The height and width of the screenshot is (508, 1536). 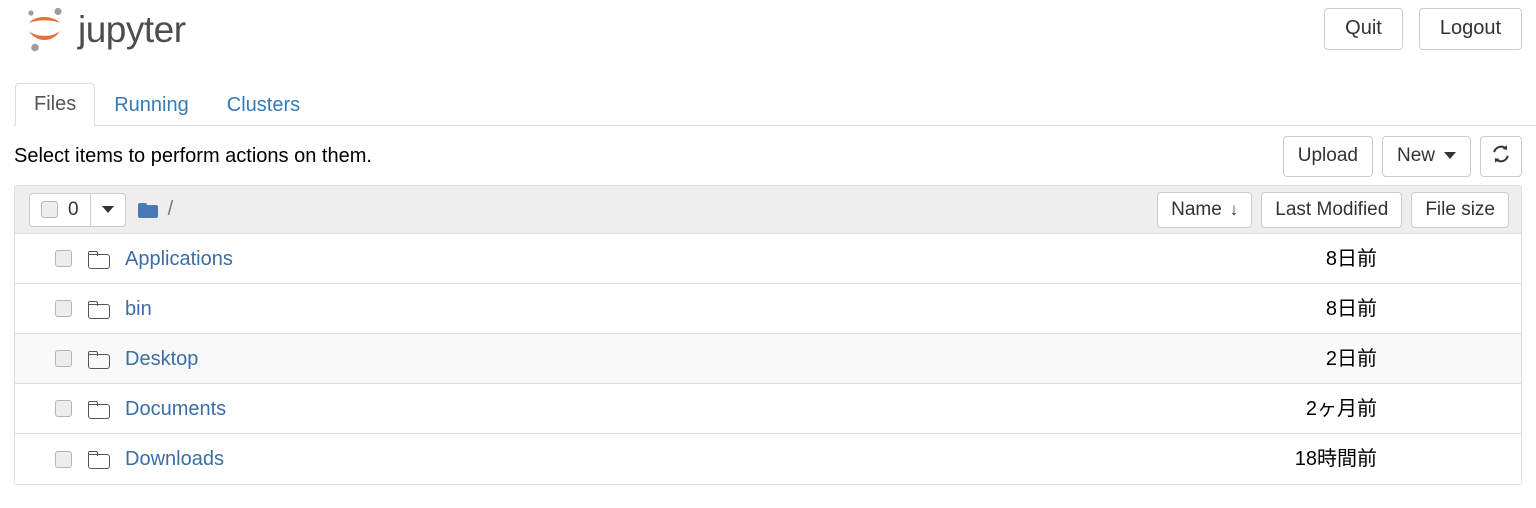 I want to click on table-row: Applications 8日前, so click(x=768, y=259).